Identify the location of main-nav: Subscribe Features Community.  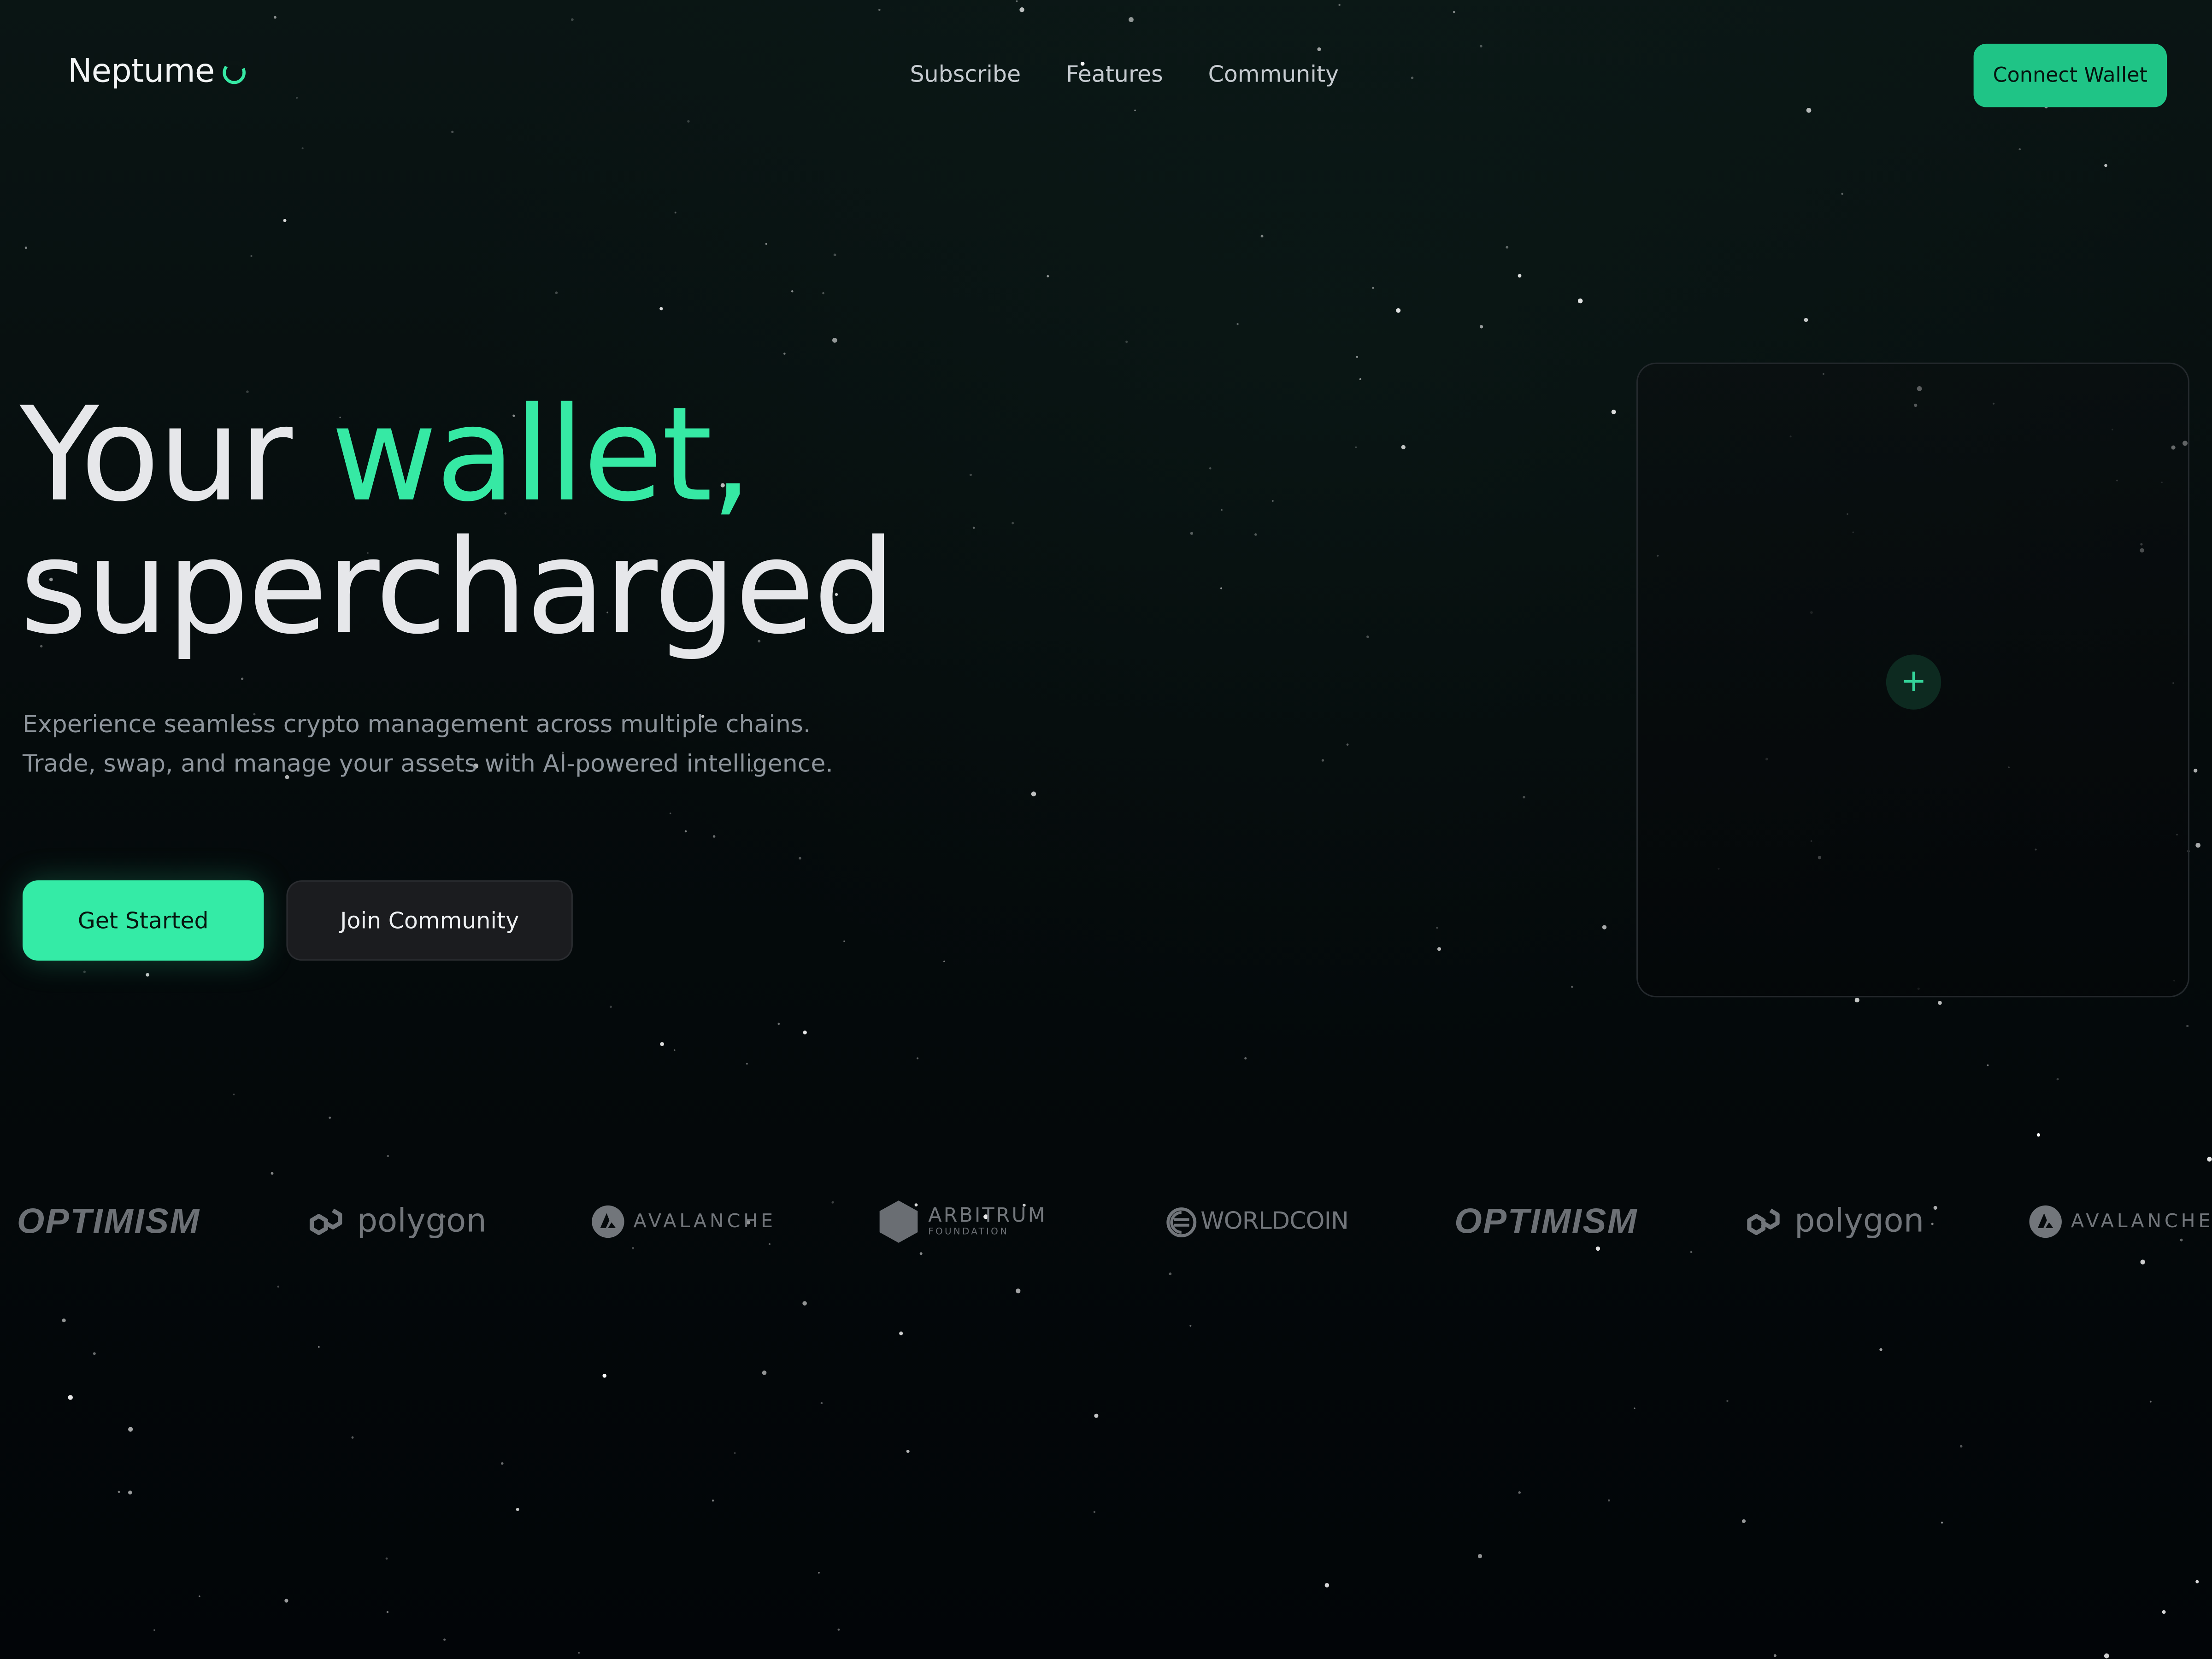
(1124, 74).